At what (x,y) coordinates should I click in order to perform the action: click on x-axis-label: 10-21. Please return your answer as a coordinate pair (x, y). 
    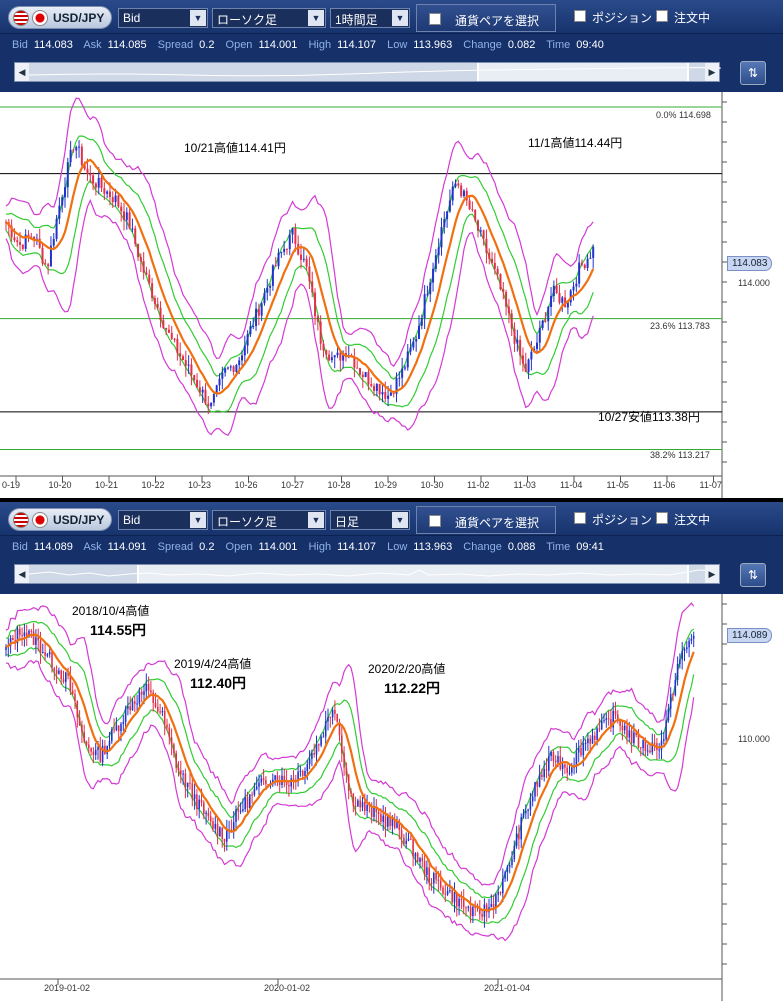
    Looking at the image, I should click on (107, 485).